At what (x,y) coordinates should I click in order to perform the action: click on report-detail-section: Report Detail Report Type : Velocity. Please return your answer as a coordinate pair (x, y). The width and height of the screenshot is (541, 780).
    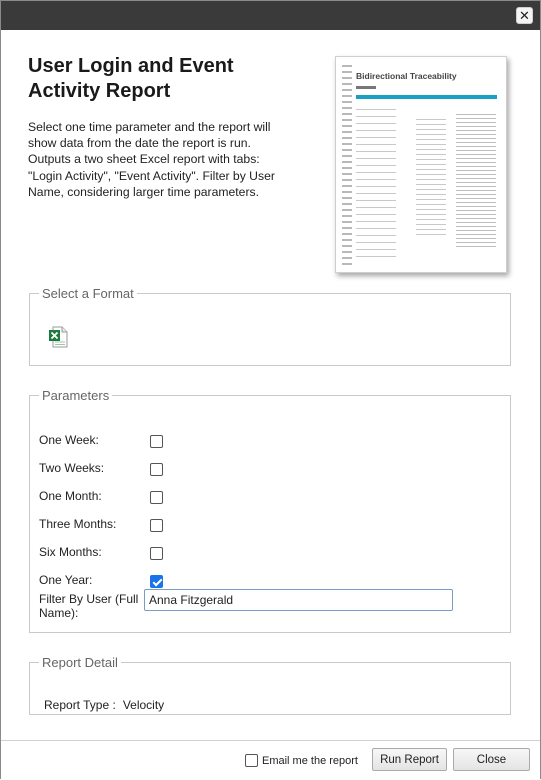
    Looking at the image, I should click on (270, 685).